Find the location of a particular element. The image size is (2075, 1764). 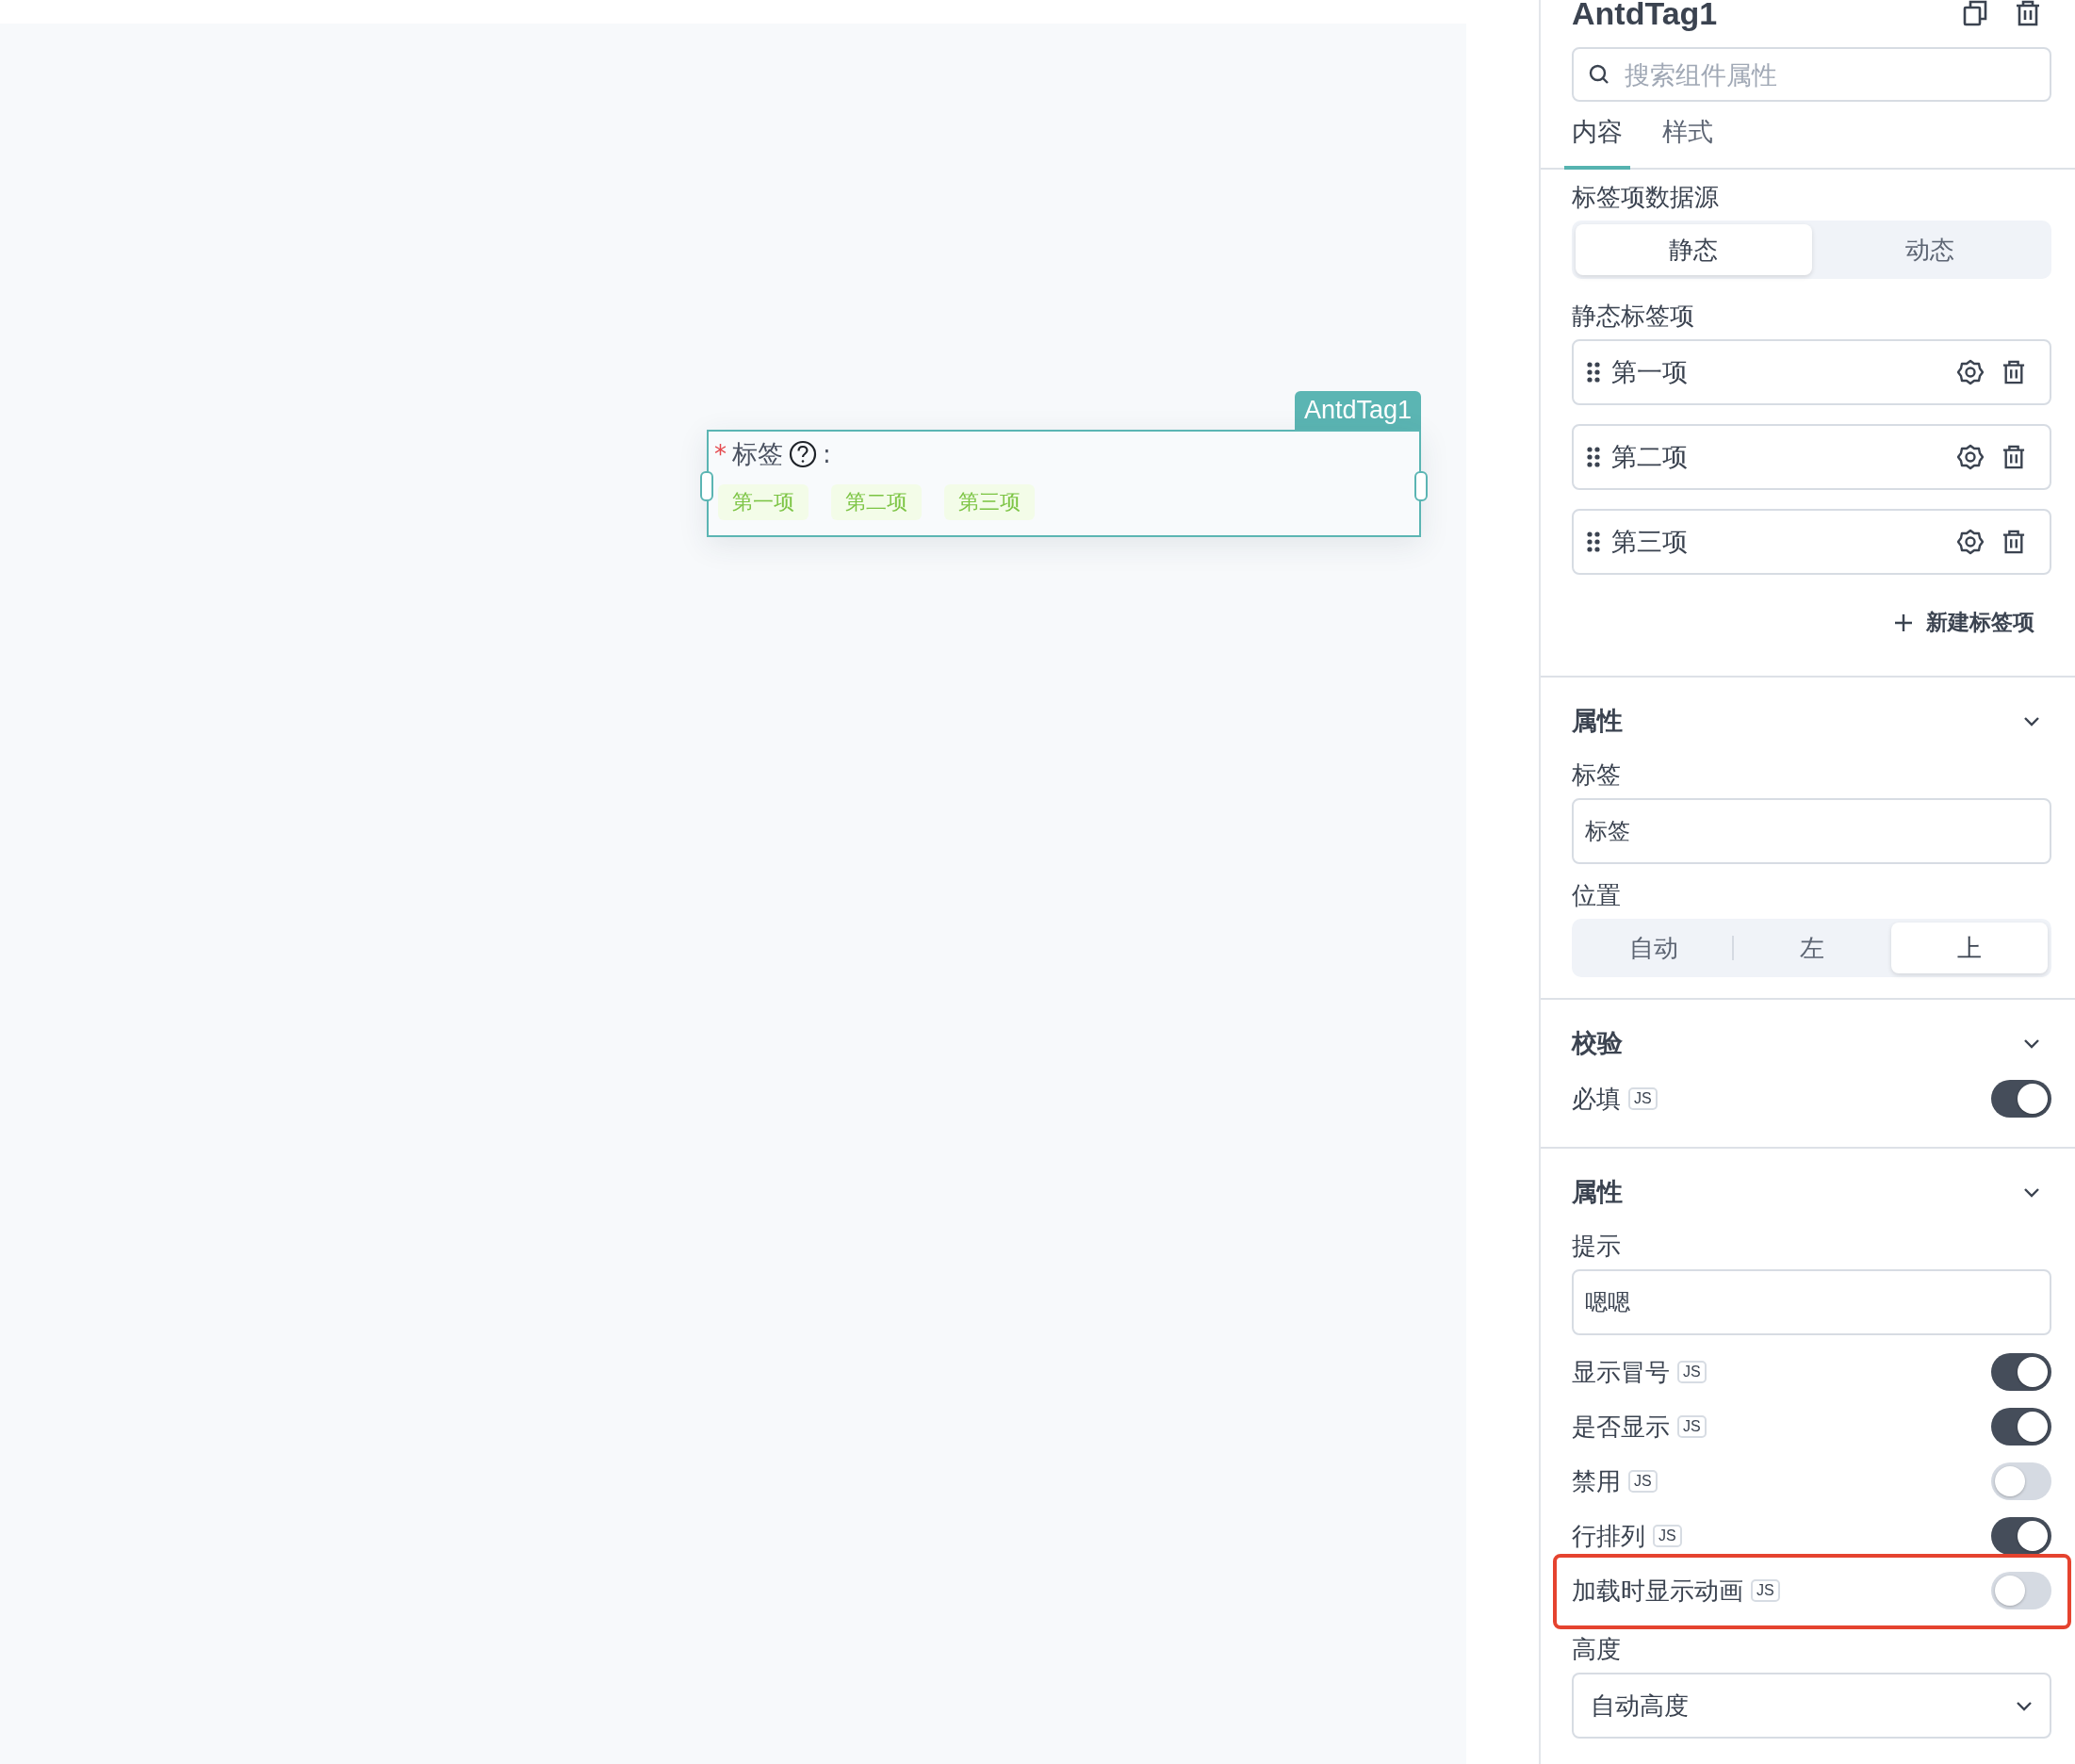

field-label: 静态标签项 is located at coordinates (1633, 316).